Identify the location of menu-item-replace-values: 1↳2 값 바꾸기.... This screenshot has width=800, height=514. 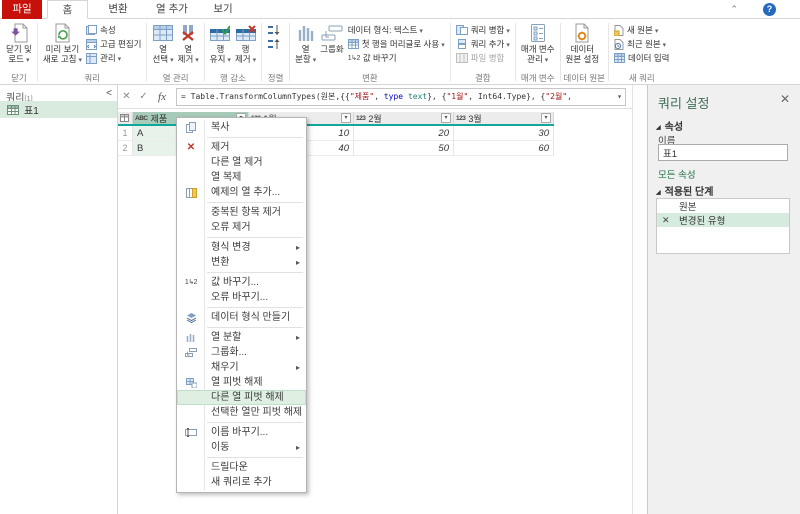
(241, 282).